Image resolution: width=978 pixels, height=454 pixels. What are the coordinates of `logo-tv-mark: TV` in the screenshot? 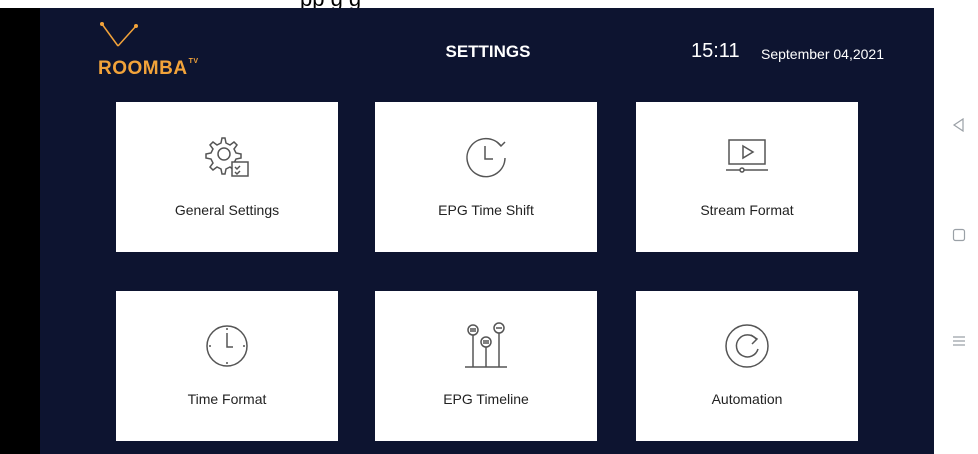 It's located at (193, 61).